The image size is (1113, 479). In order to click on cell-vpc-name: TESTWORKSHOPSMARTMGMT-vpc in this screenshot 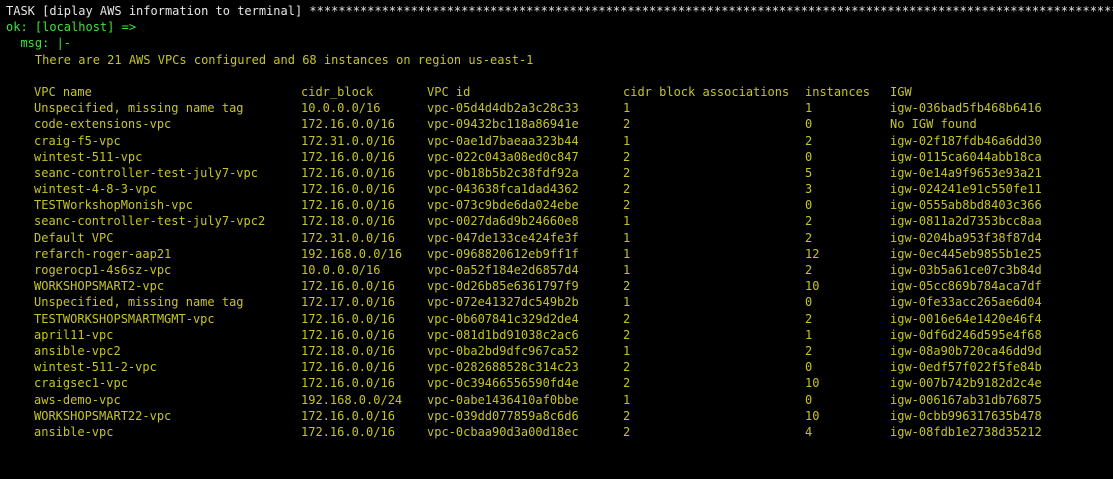, I will do `click(124, 318)`.